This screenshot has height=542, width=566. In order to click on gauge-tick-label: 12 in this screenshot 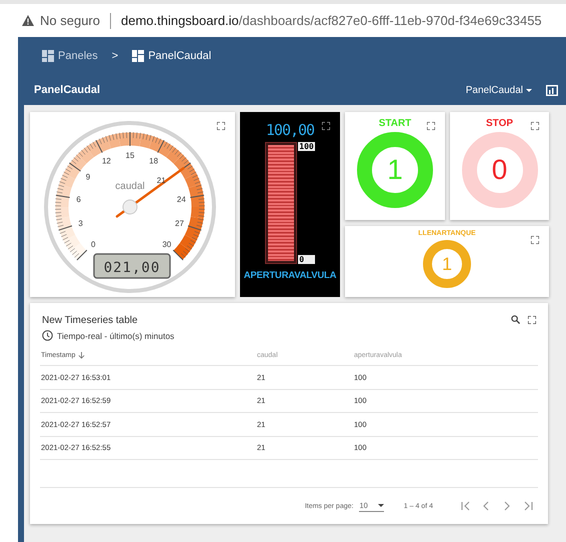, I will do `click(106, 161)`.